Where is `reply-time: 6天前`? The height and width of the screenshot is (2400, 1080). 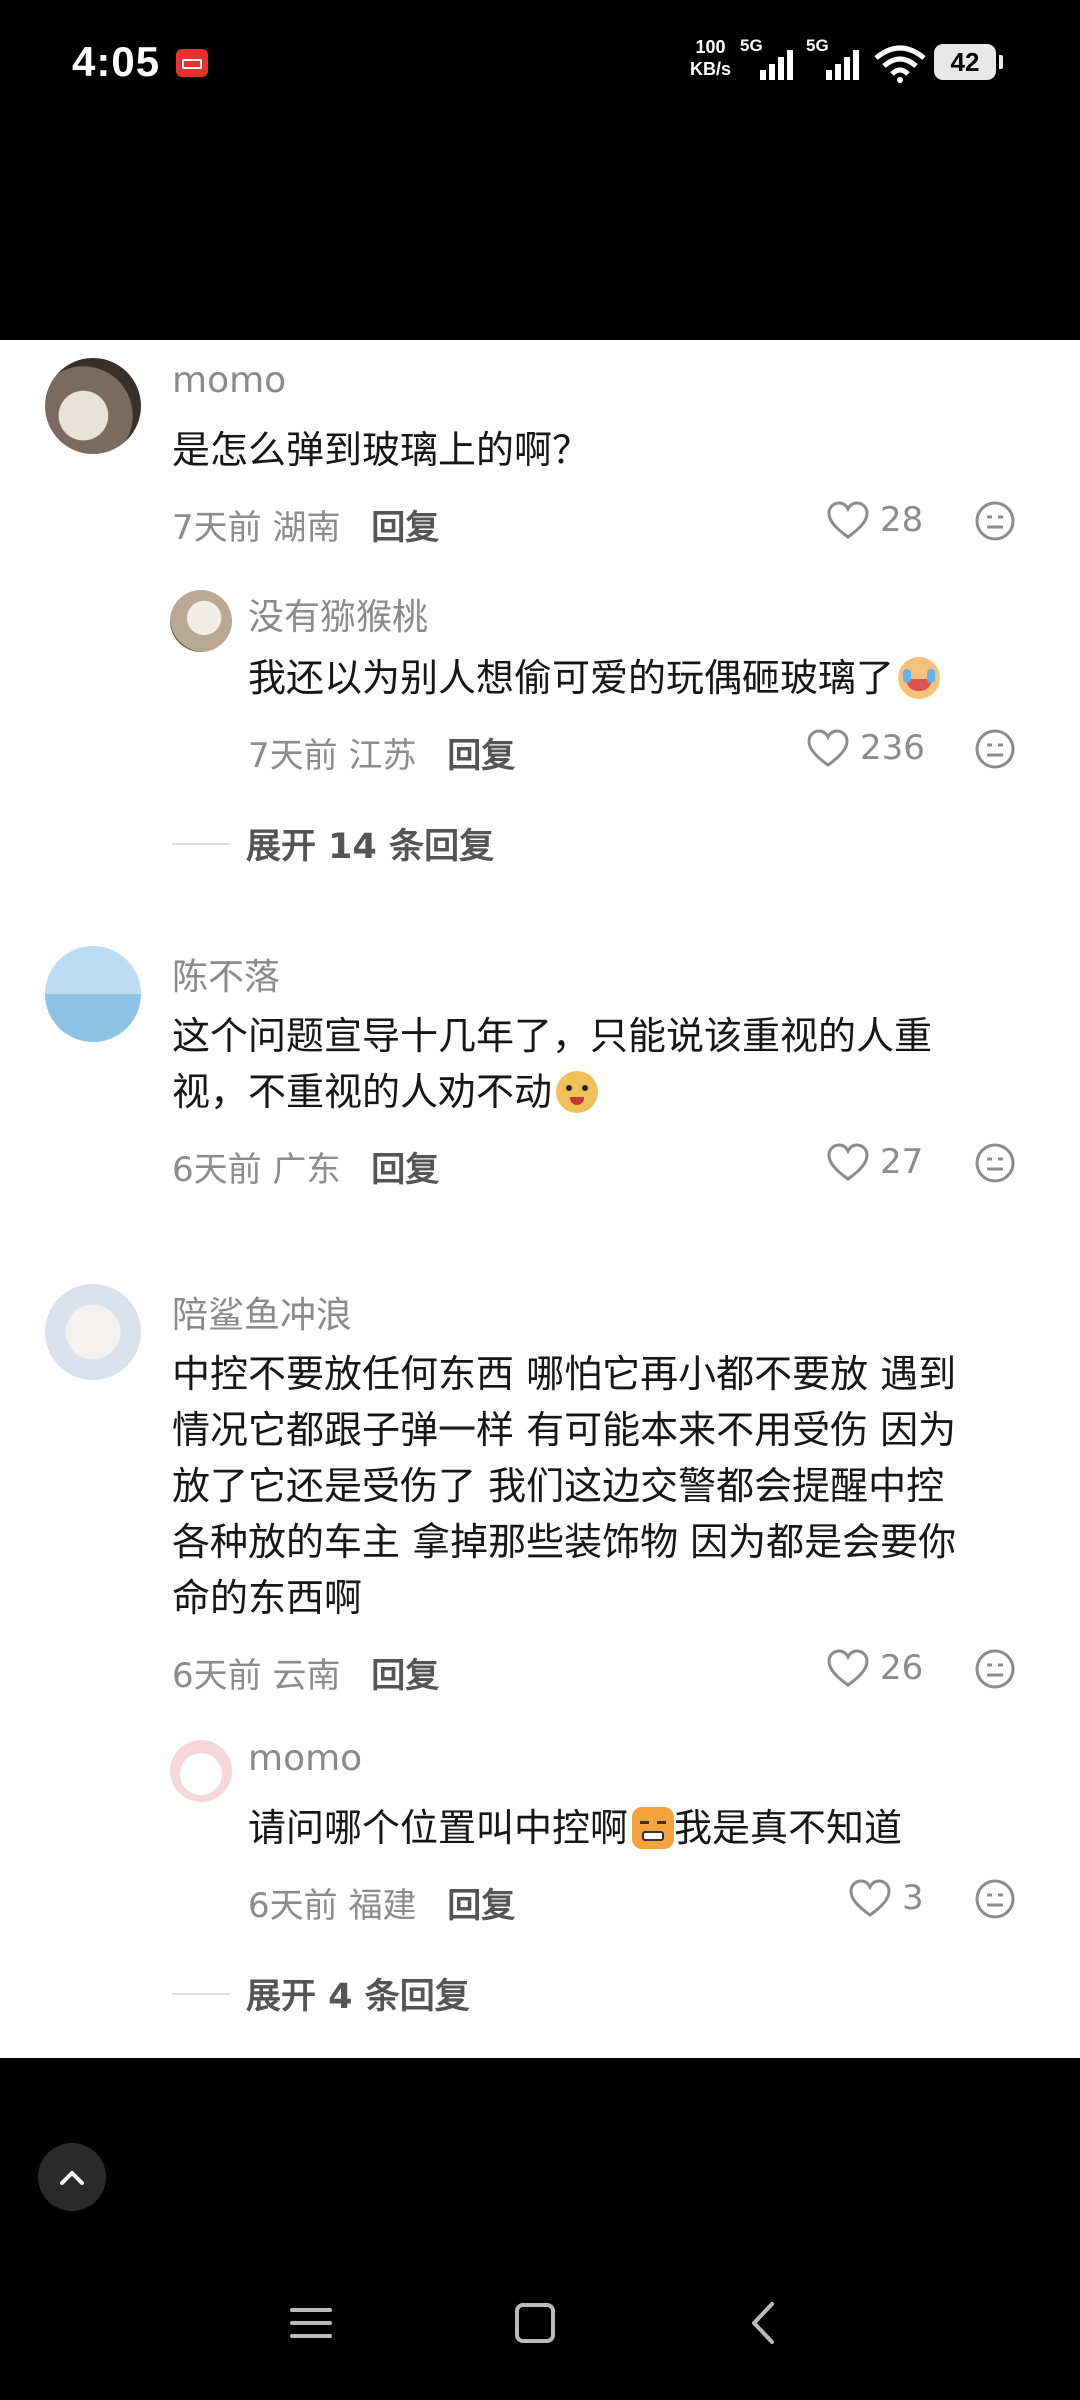
reply-time: 6天前 is located at coordinates (293, 1906).